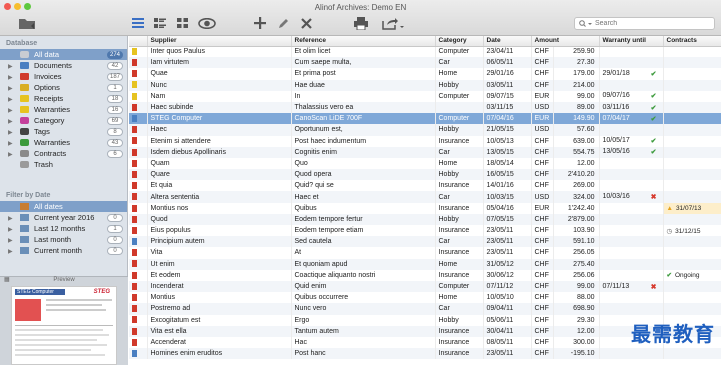 The height and width of the screenshot is (365, 721). I want to click on list-view-button, so click(138, 23).